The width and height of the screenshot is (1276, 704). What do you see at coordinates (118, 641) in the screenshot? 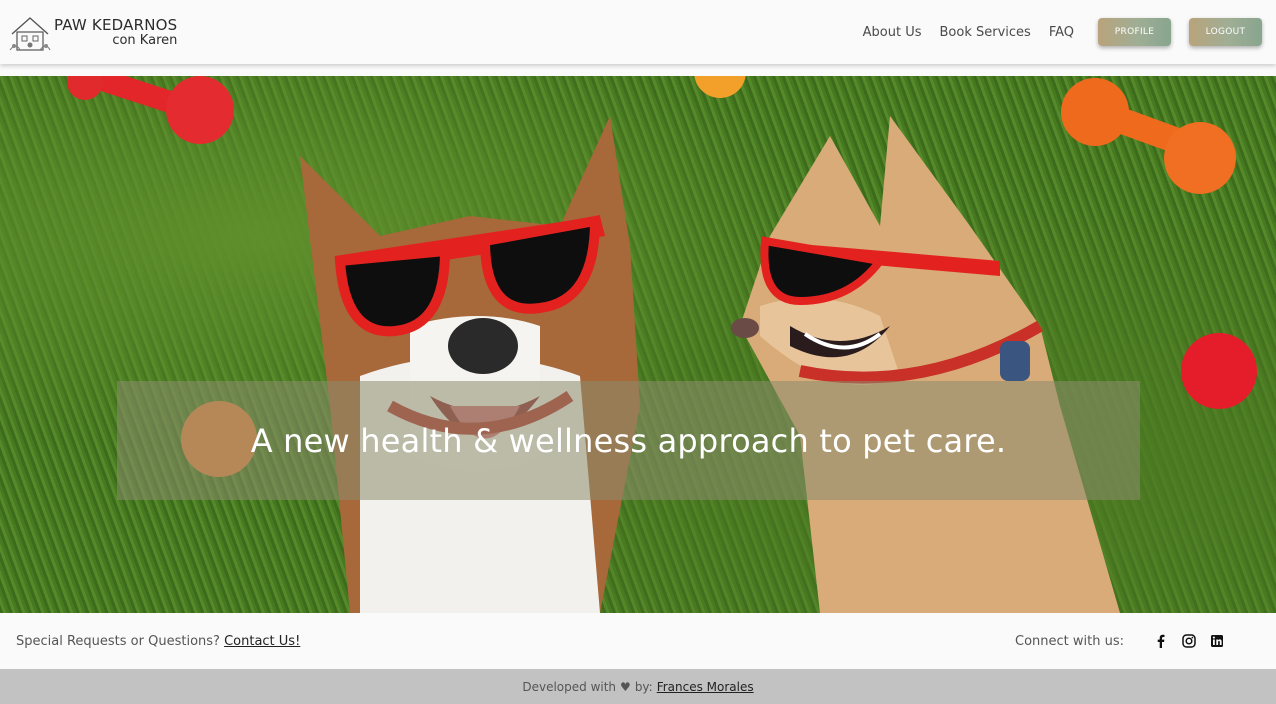
I see `contact-prefix: Special Requests or Questions?` at bounding box center [118, 641].